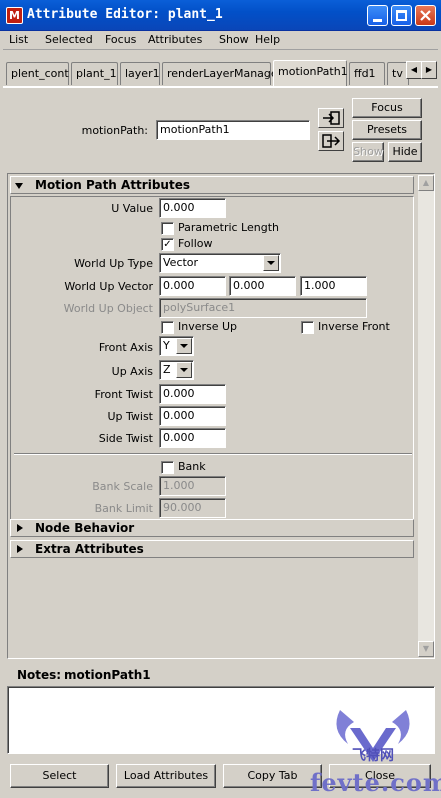 The height and width of the screenshot is (798, 441). Describe the element at coordinates (262, 286) in the screenshot. I see `world-up-vector-y-field: 0.000` at that location.